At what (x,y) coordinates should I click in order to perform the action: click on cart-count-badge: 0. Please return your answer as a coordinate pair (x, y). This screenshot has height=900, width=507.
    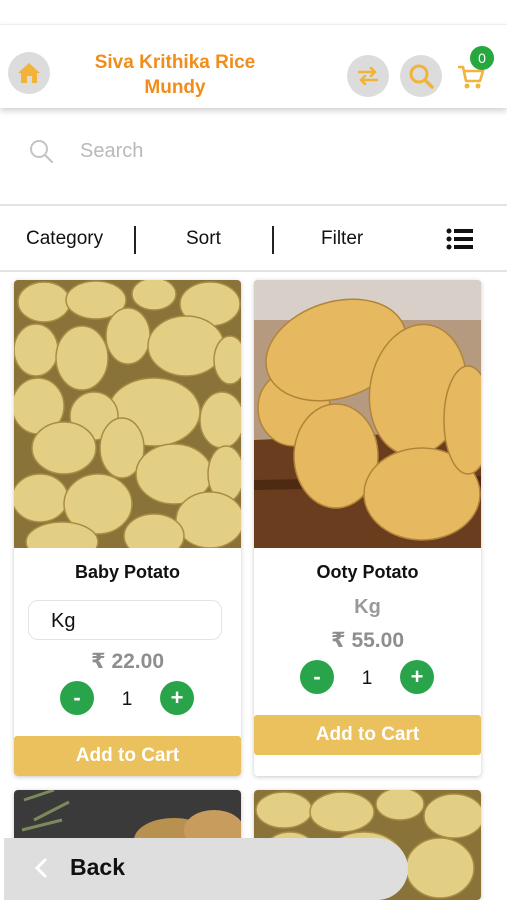
    Looking at the image, I should click on (482, 58).